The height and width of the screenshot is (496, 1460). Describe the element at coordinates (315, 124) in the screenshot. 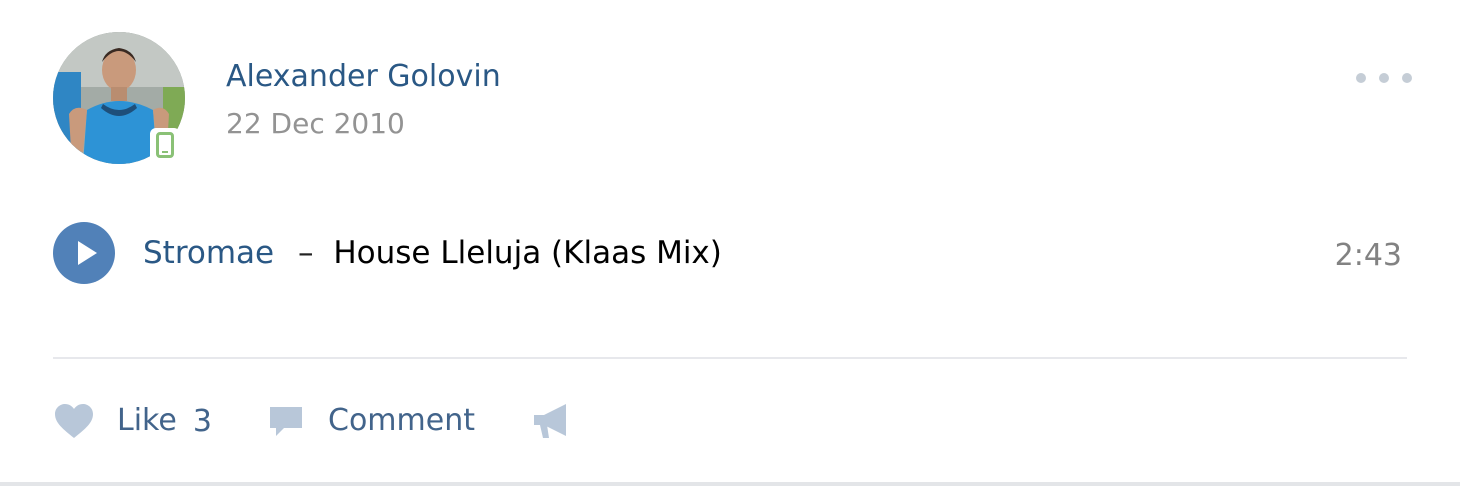

I see `post-date: 22 Dec 2010` at that location.